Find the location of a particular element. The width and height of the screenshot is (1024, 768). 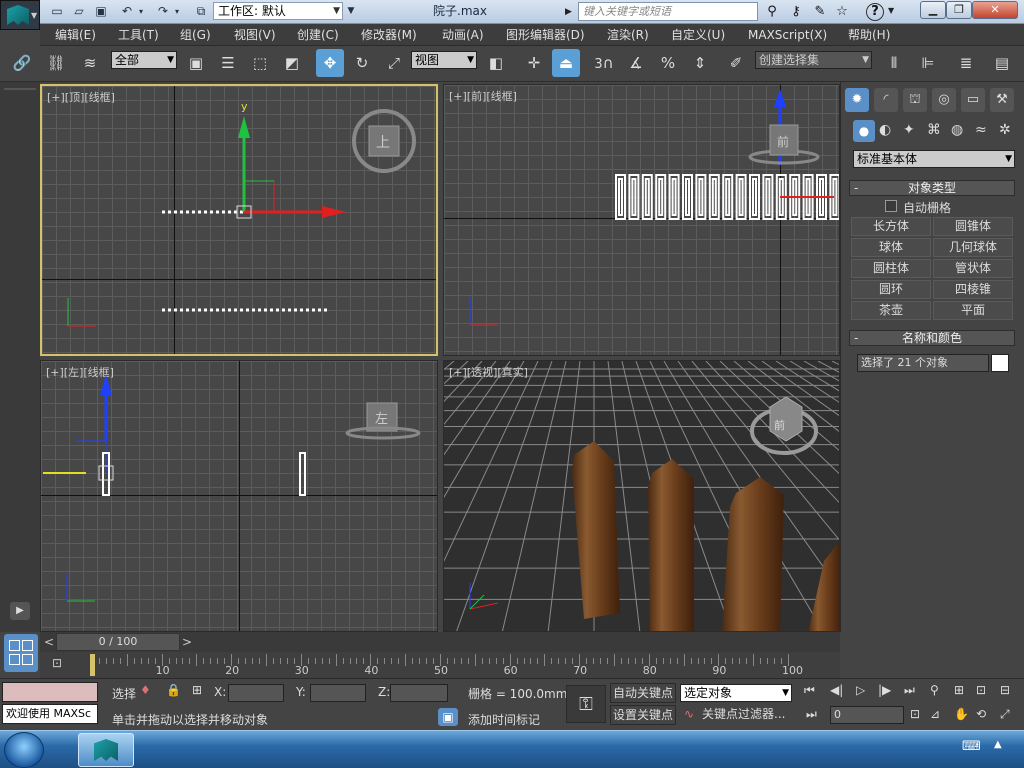

hierarchy-tab-icon: ⛫ is located at coordinates (915, 100).